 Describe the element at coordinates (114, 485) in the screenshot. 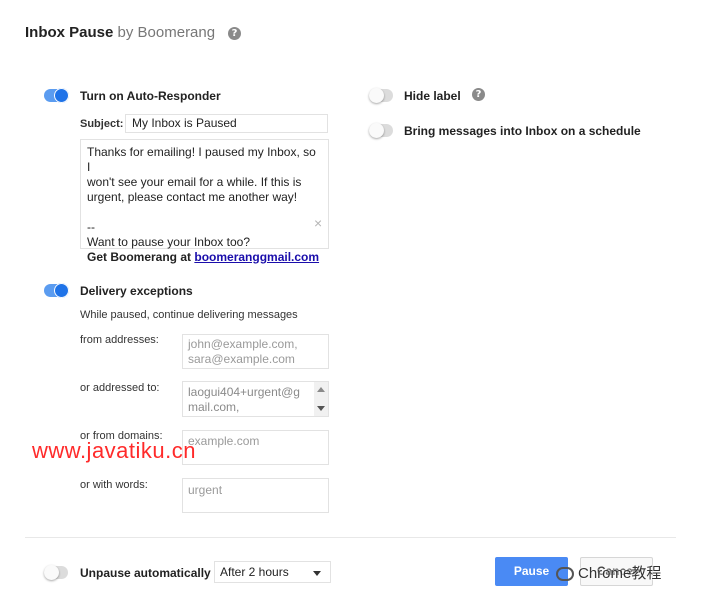

I see `with-words-label: or with words:` at that location.